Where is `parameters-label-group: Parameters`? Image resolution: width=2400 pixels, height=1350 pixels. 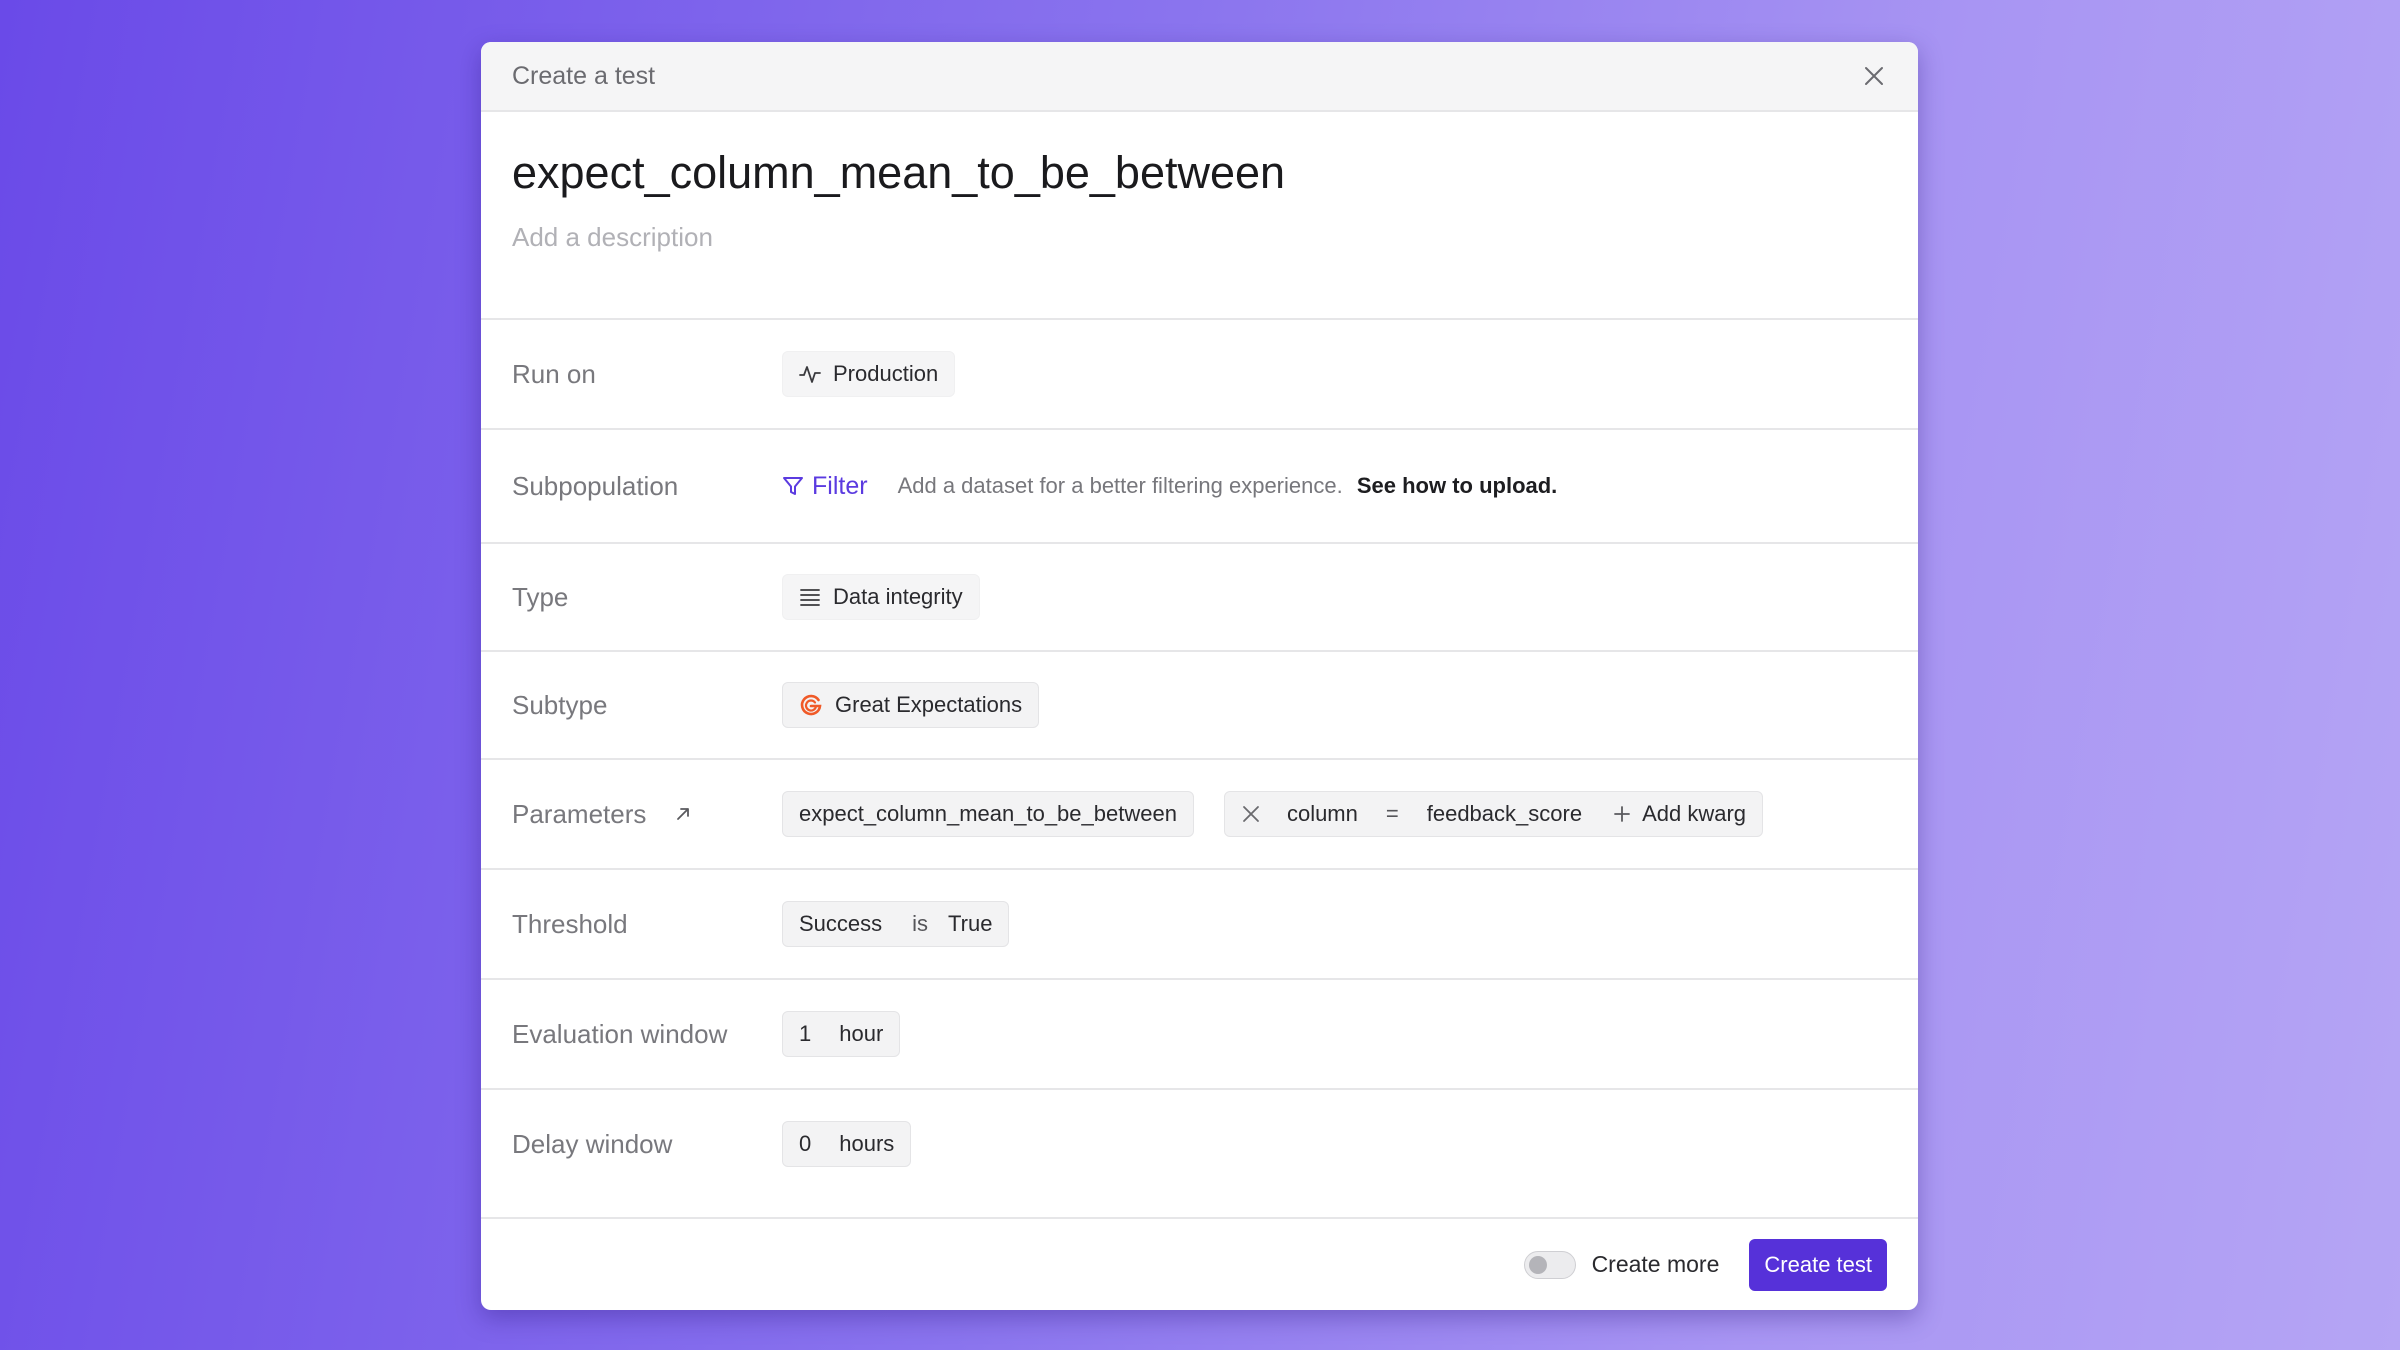 parameters-label-group: Parameters is located at coordinates (647, 814).